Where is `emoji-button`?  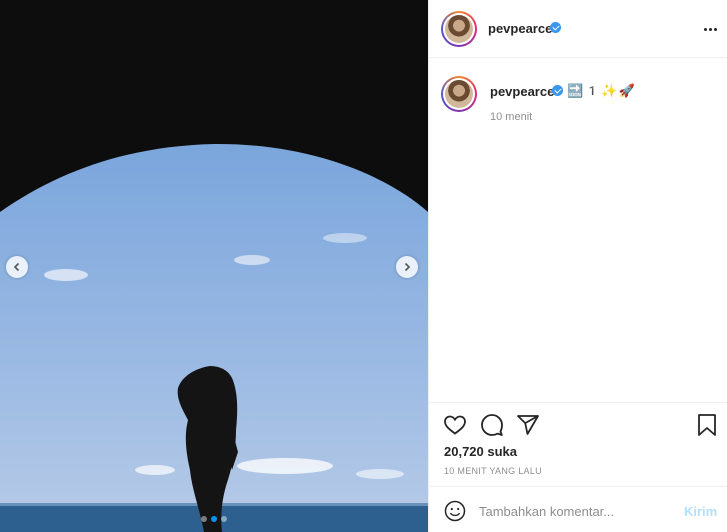
emoji-button is located at coordinates (455, 511).